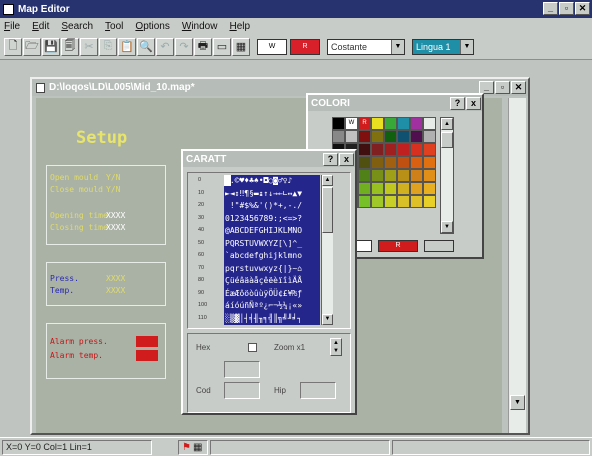 The image size is (592, 456). What do you see at coordinates (184, 46) in the screenshot?
I see `redo-icon: ↷` at bounding box center [184, 46].